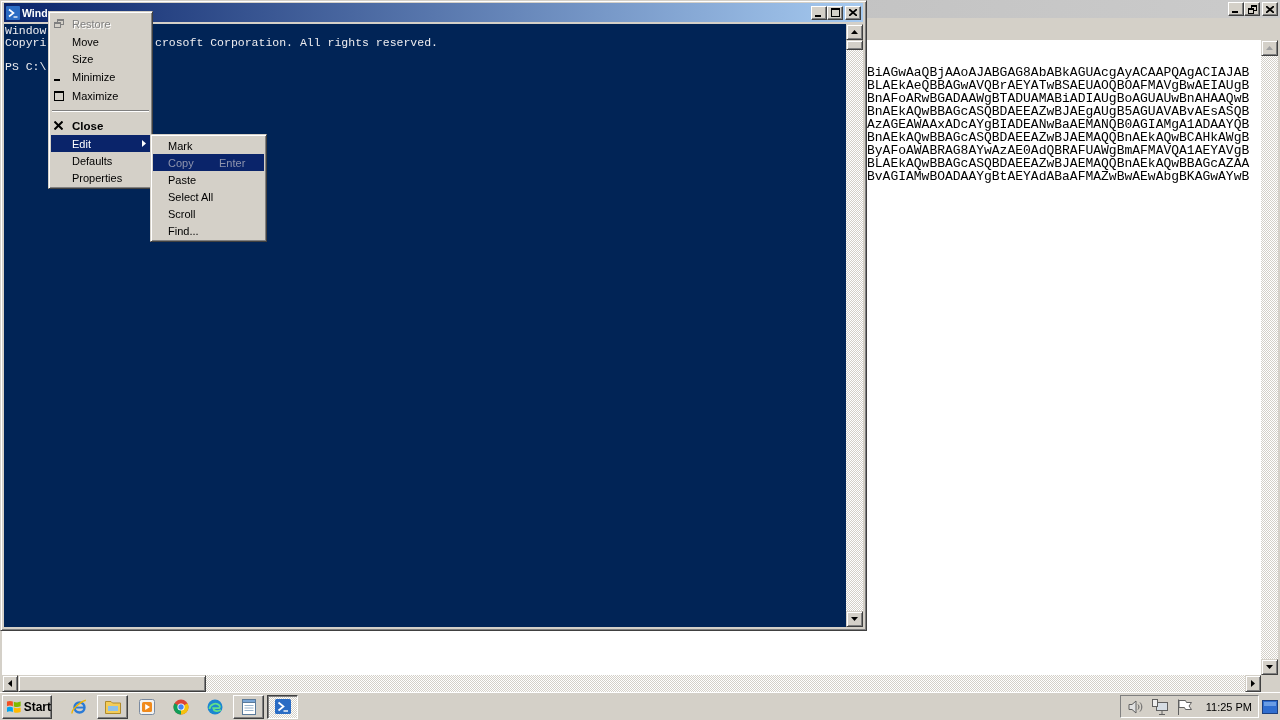 The image size is (1280, 720). What do you see at coordinates (144, 143) in the screenshot?
I see `submenu-arrow-icon` at bounding box center [144, 143].